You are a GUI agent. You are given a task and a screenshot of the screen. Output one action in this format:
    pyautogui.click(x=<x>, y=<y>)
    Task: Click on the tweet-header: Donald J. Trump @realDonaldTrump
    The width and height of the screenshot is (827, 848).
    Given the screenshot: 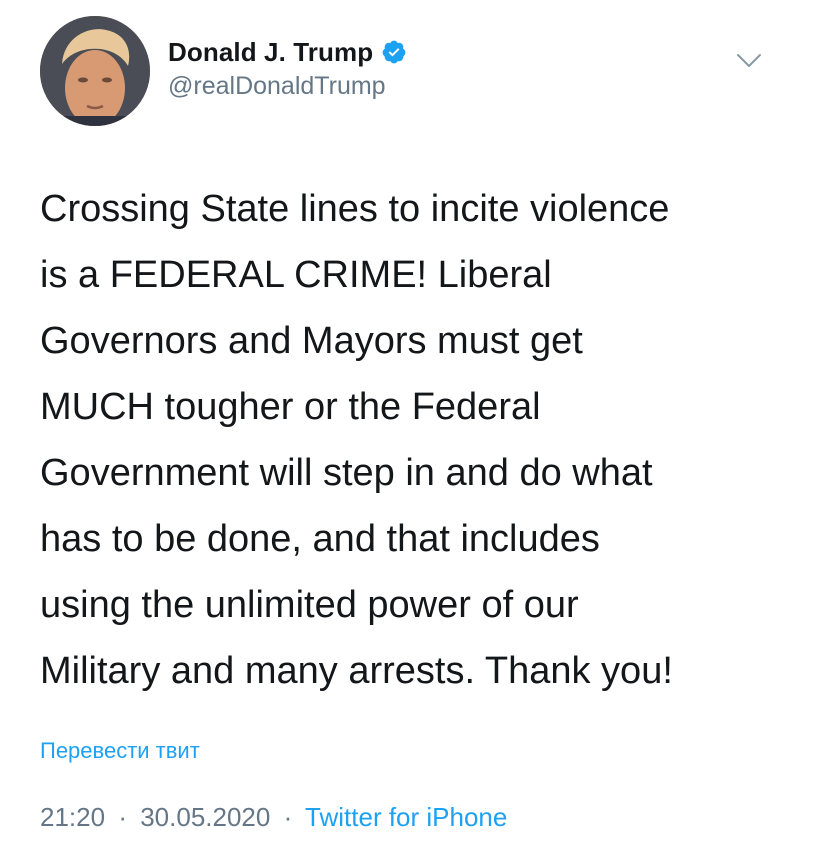 What is the action you would take?
    pyautogui.click(x=420, y=71)
    